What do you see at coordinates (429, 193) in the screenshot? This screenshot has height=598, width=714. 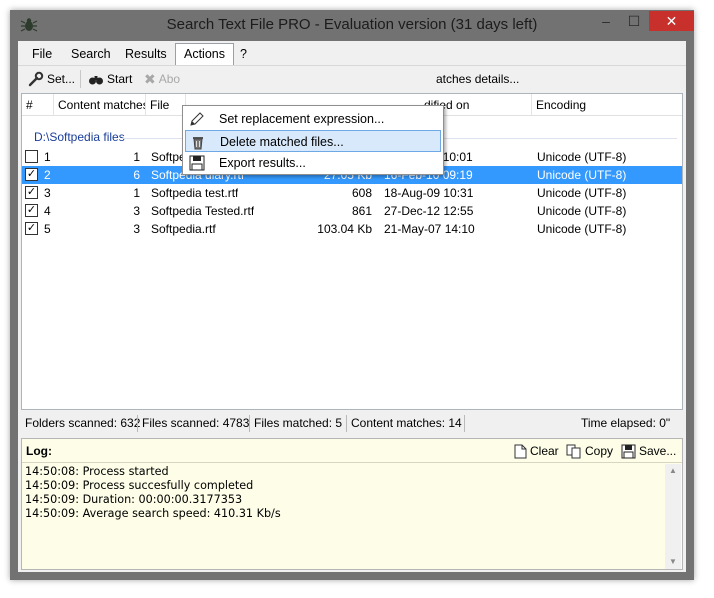 I see `row-modified: 18-Aug-09 10:31` at bounding box center [429, 193].